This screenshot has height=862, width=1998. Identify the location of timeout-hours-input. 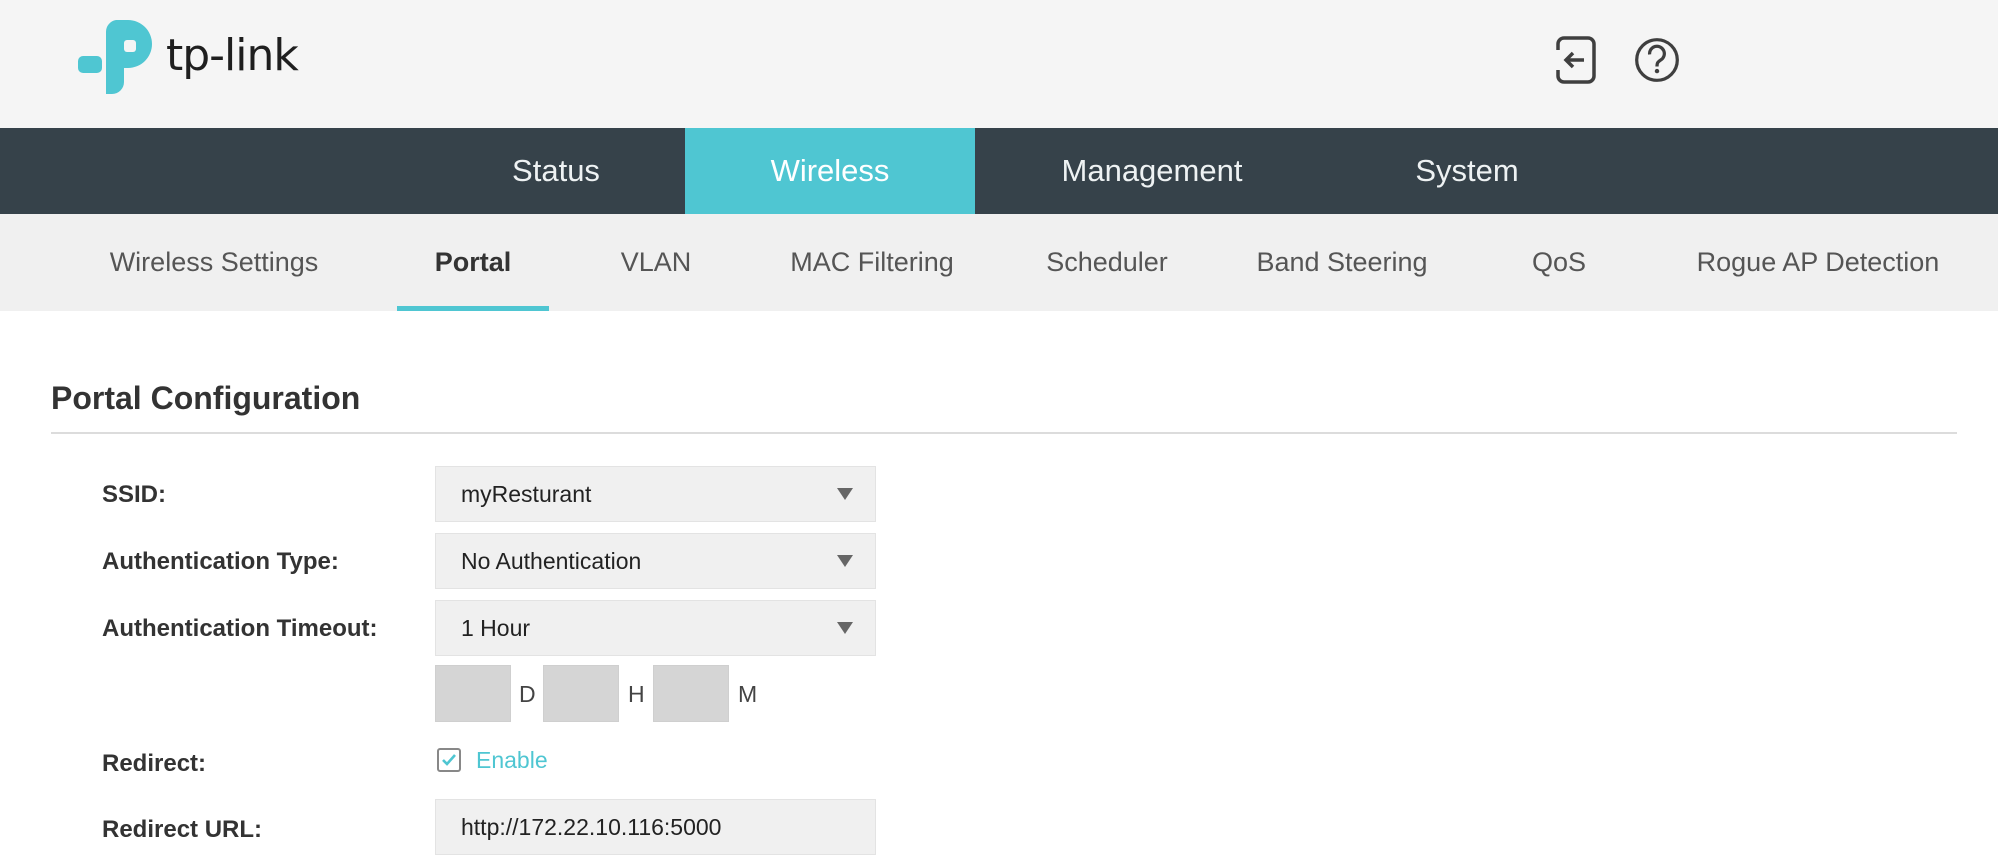
(581, 693).